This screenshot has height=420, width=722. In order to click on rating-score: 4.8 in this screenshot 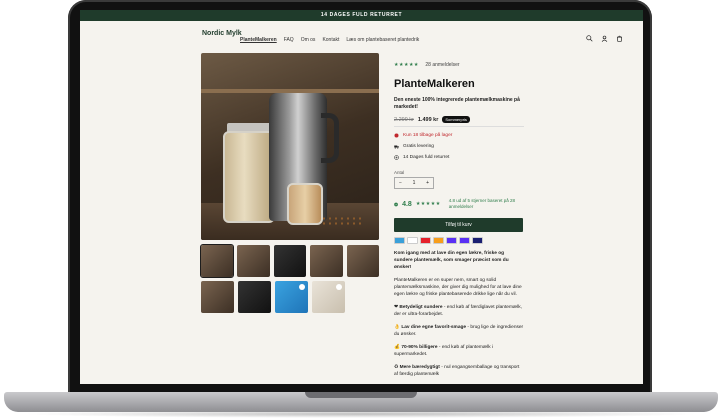, I will do `click(407, 204)`.